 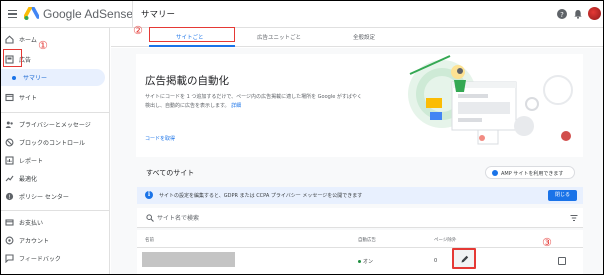 What do you see at coordinates (364, 37) in the screenshot?
I see `tab-global-settings: 全般設定` at bounding box center [364, 37].